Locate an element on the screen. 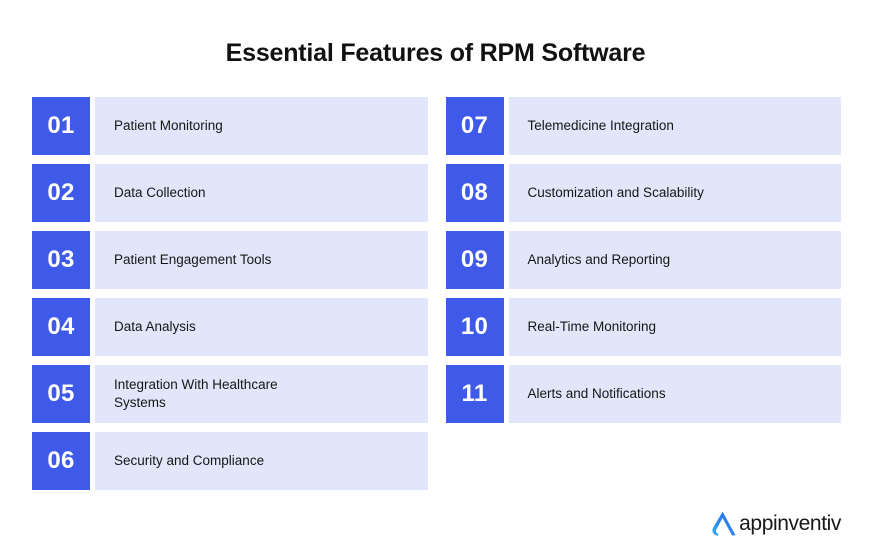 The width and height of the screenshot is (871, 551). feature-item-04: 04 Data Analysis is located at coordinates (230, 327).